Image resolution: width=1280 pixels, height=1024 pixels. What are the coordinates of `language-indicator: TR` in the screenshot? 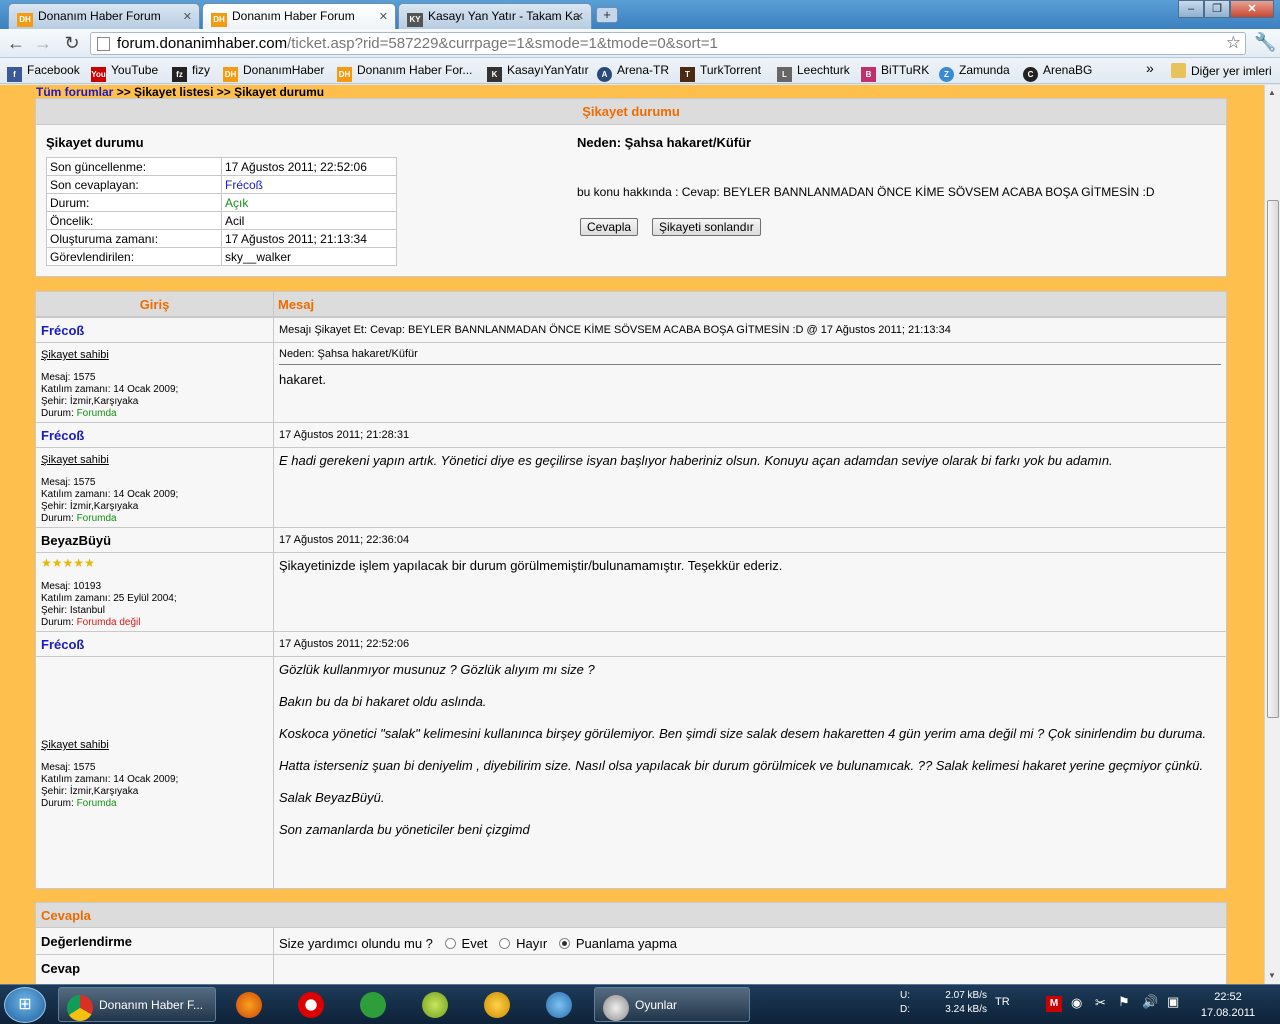 It's located at (1002, 1002).